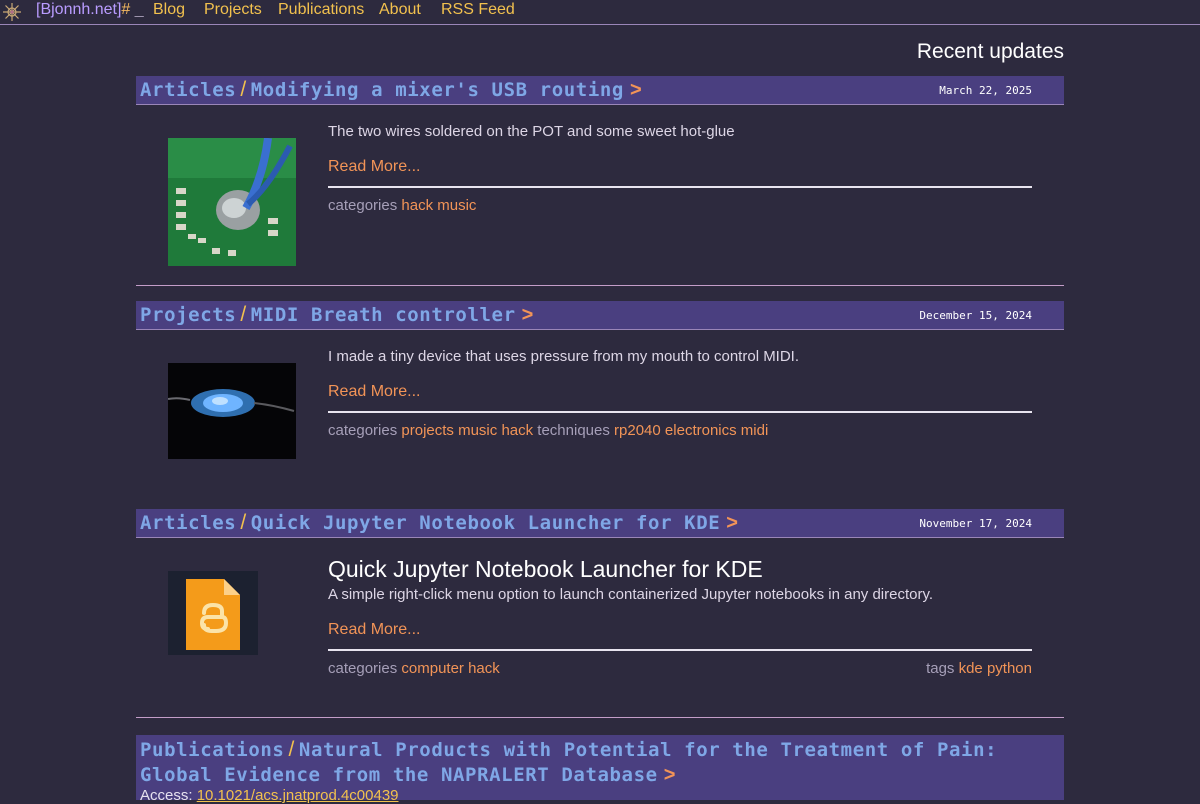  I want to click on category-link: computer, so click(432, 668).